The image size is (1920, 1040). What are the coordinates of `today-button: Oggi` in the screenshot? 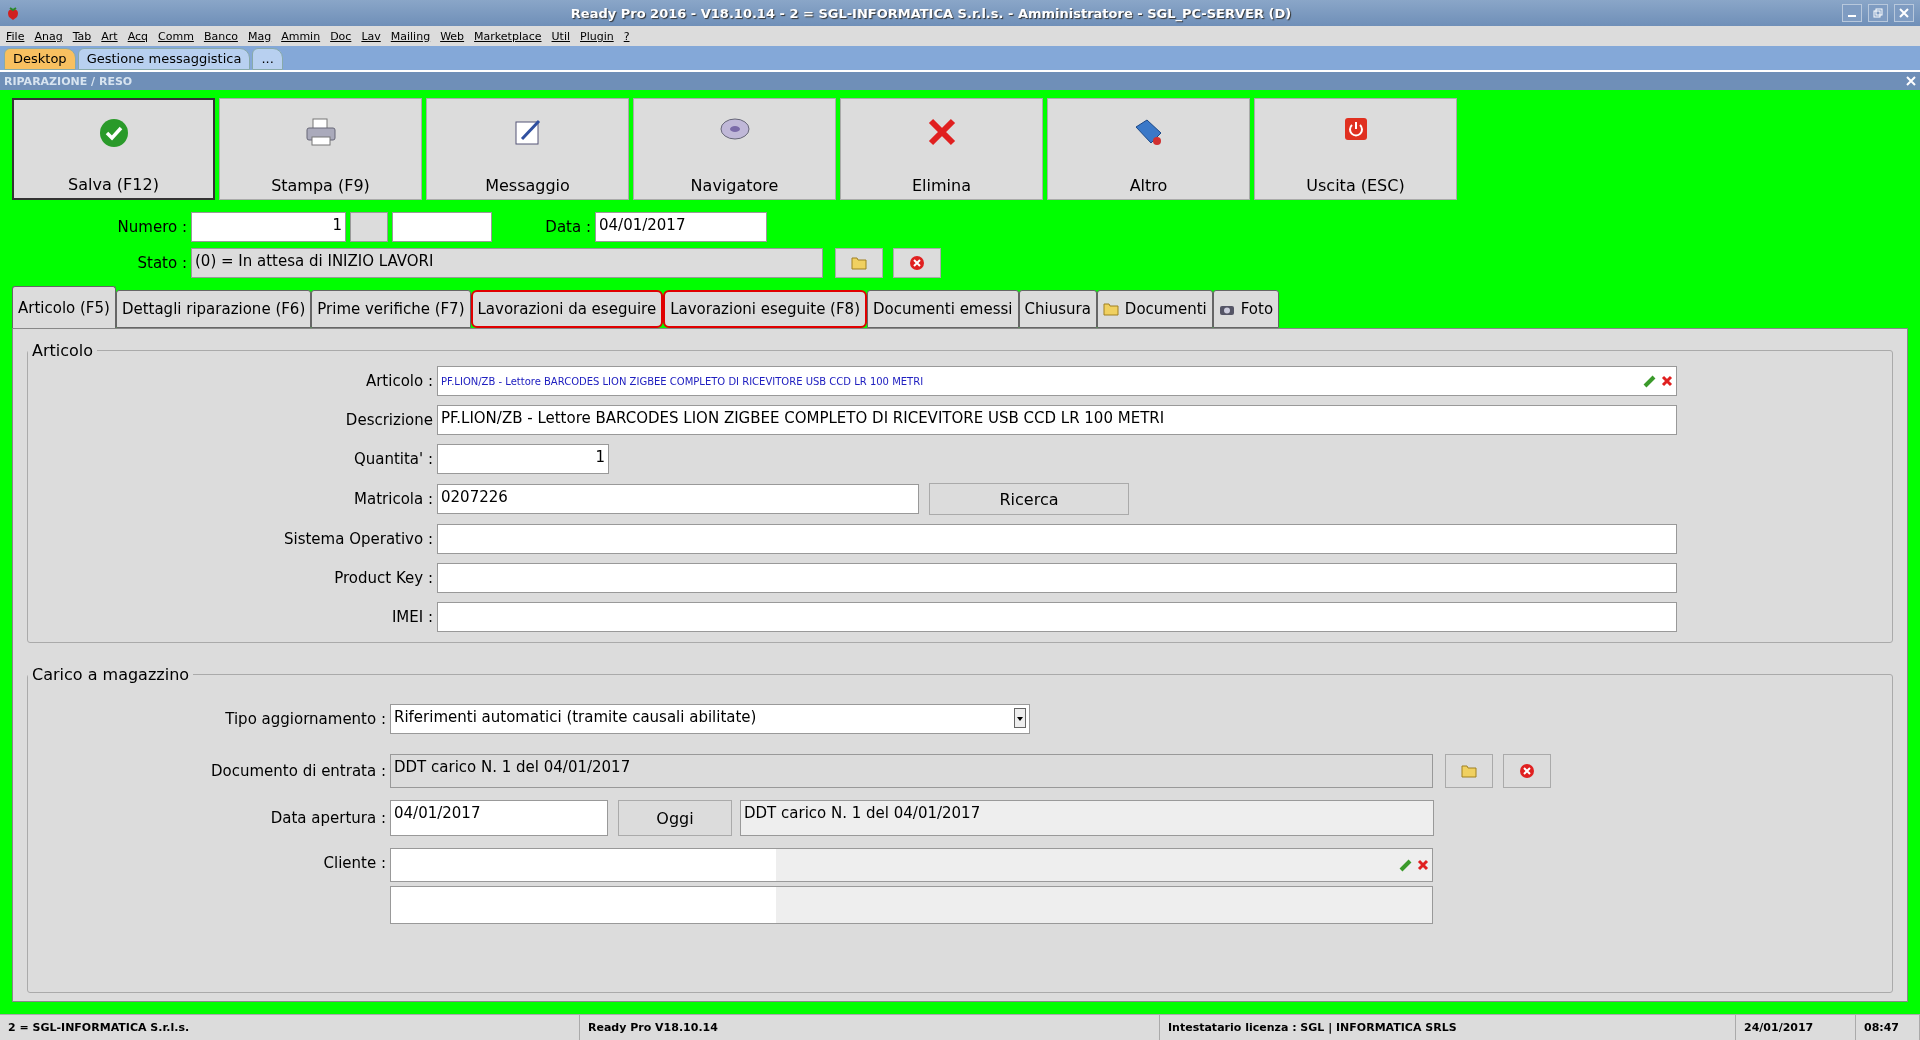 It's located at (675, 818).